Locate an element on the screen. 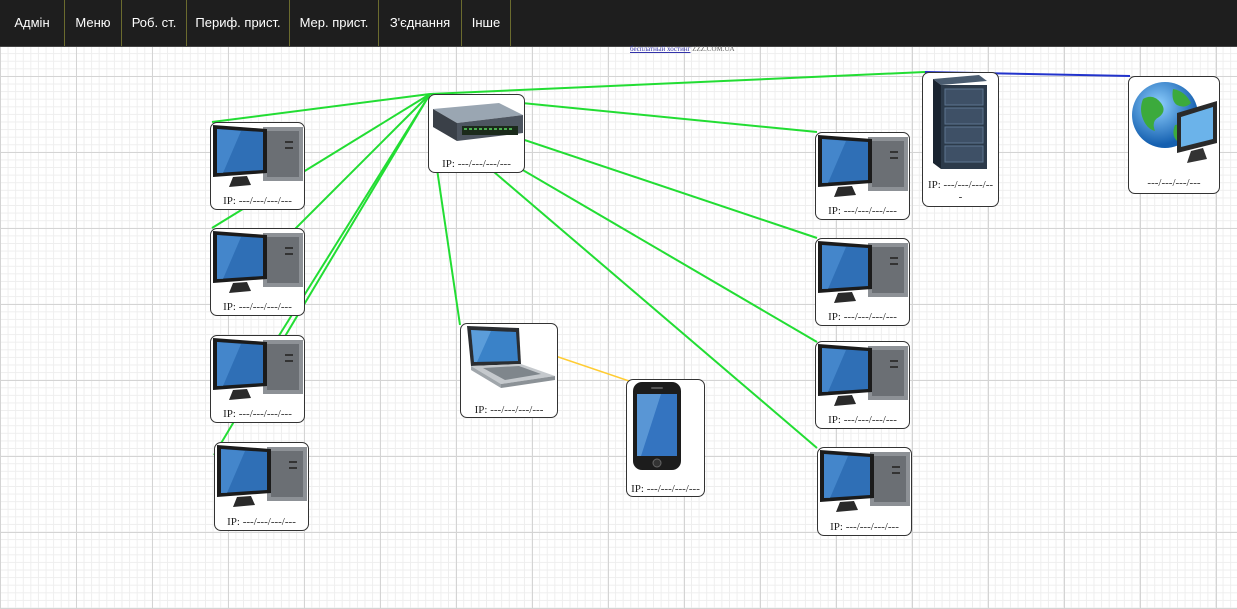 Image resolution: width=1237 pixels, height=609 pixels. link-switch-server is located at coordinates (677, 83).